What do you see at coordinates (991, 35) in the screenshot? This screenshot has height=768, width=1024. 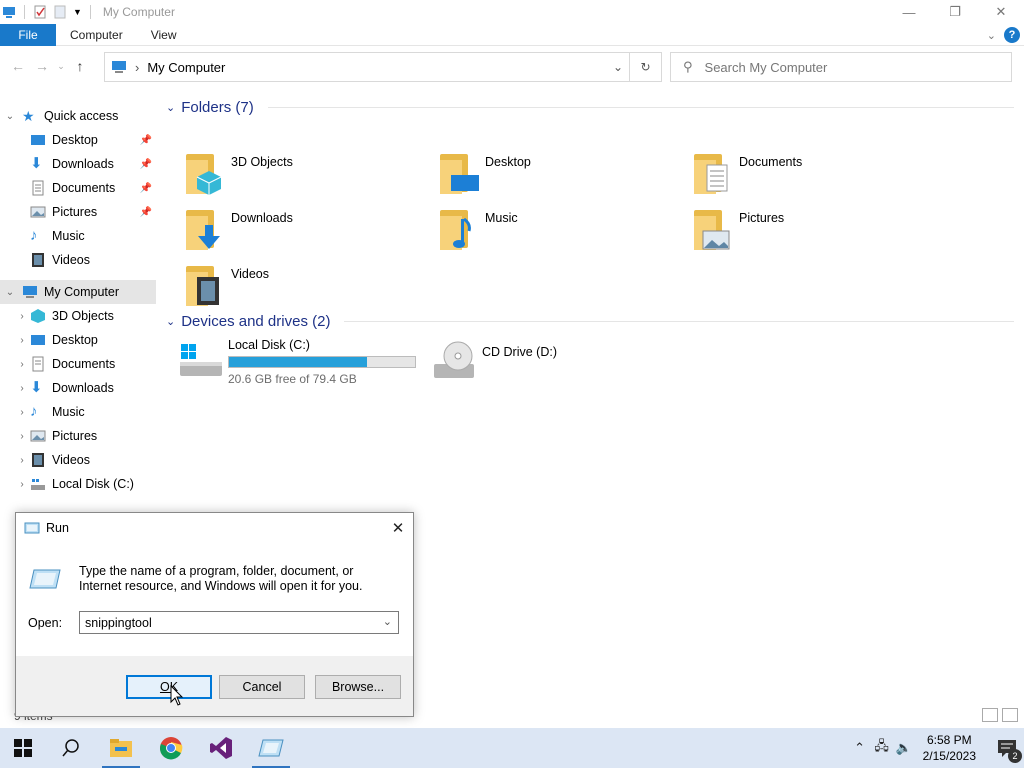 I see `expand-ribbon-chevron-icon: ⌄` at bounding box center [991, 35].